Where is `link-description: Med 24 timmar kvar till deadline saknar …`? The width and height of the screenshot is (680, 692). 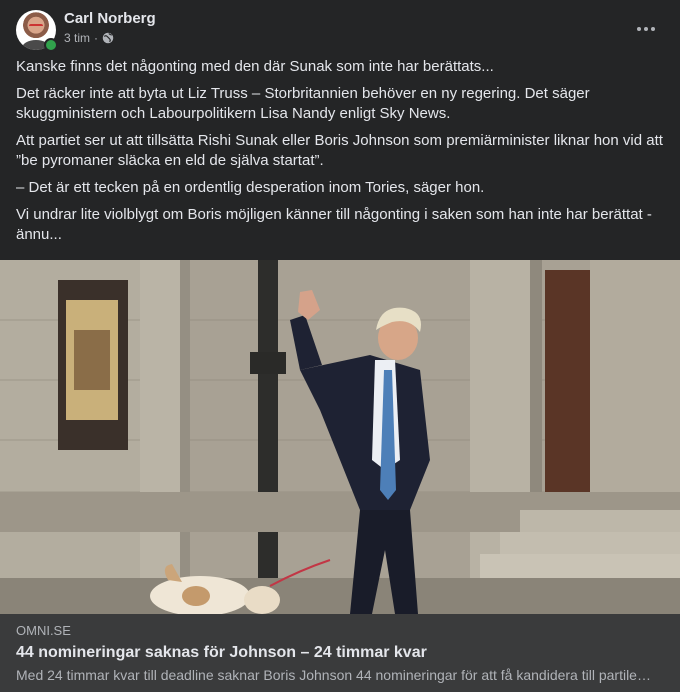
link-description: Med 24 timmar kvar till deadline saknar … is located at coordinates (336, 675).